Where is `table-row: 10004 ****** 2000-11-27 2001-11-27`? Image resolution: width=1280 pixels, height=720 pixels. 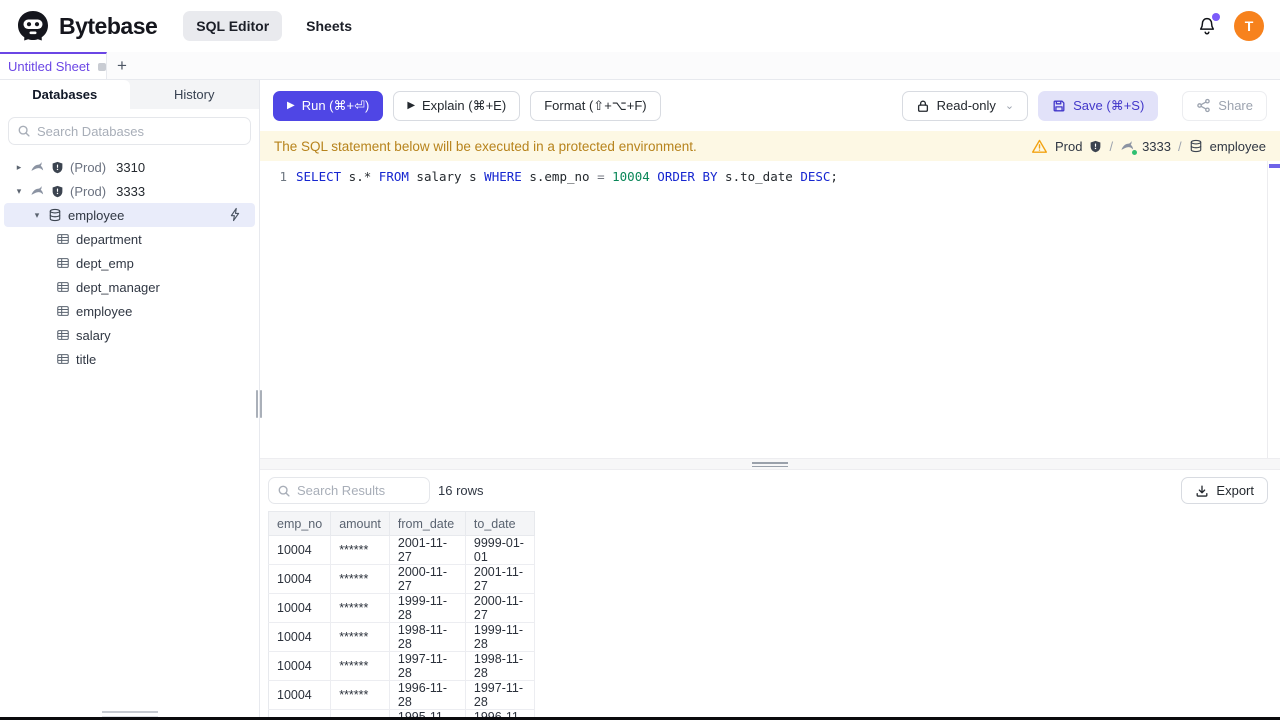
table-row: 10004 ****** 2000-11-27 2001-11-27 is located at coordinates (401, 579).